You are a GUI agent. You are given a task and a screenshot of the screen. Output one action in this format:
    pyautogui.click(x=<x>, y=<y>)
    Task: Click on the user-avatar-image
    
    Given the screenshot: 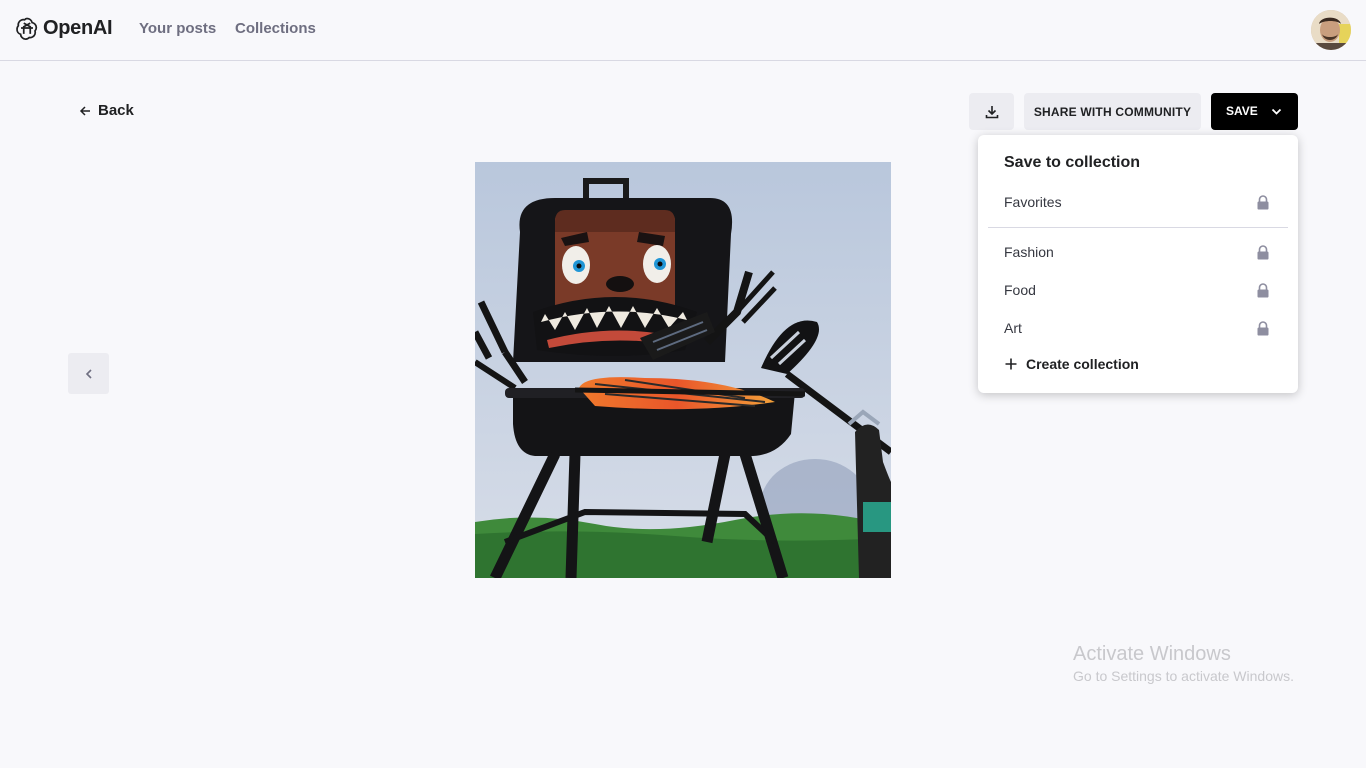 What is the action you would take?
    pyautogui.click(x=1331, y=30)
    